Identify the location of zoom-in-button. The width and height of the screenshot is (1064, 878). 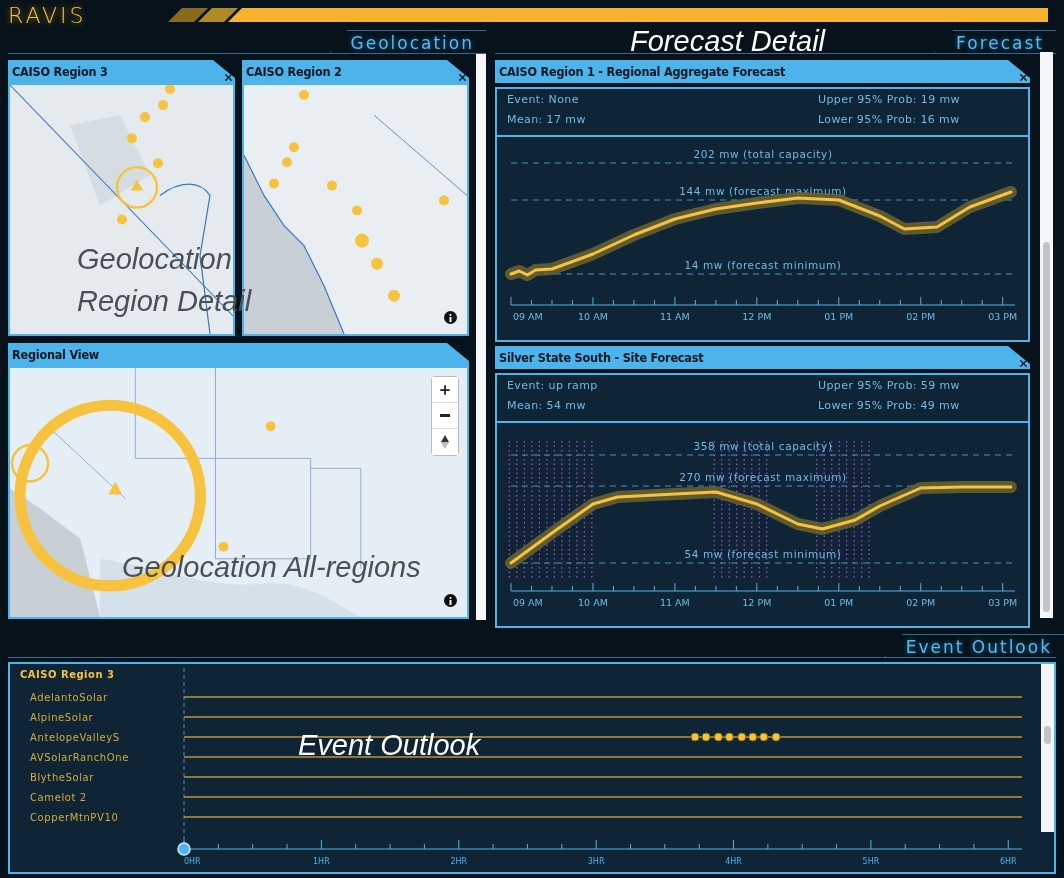
(445, 390).